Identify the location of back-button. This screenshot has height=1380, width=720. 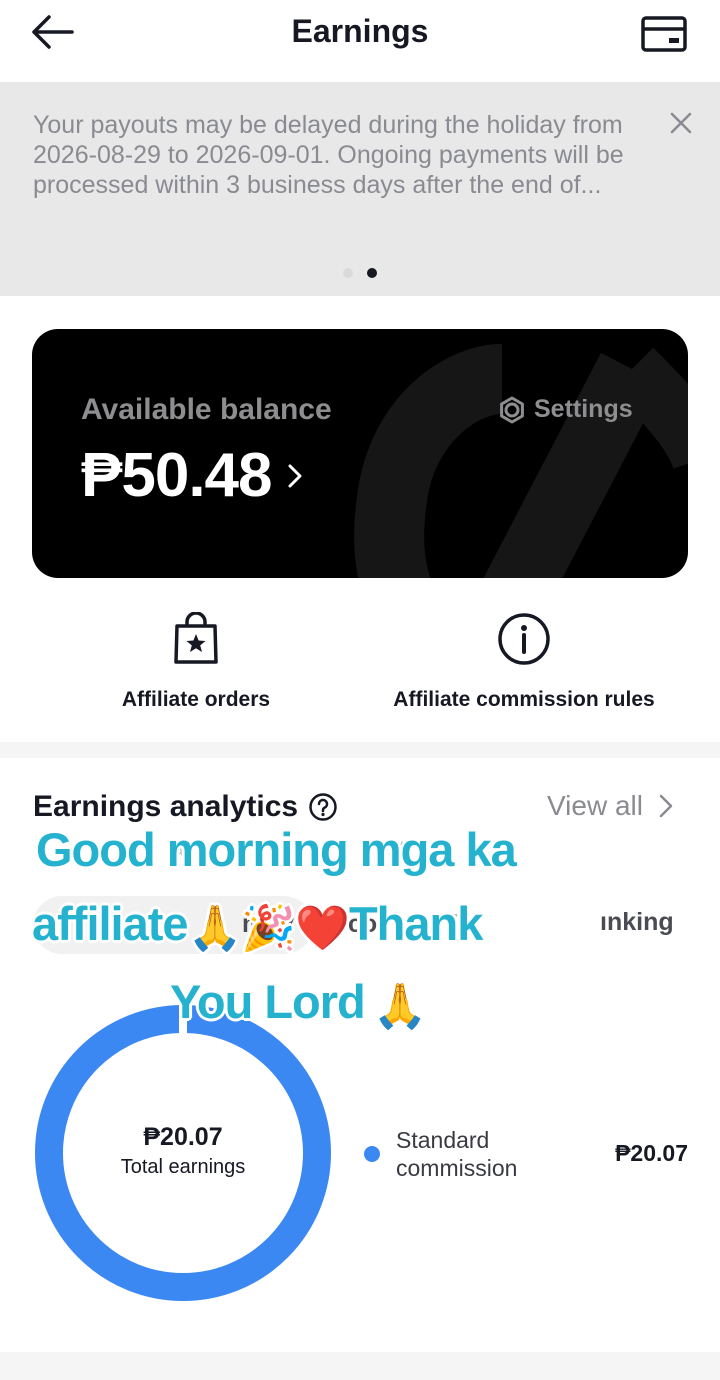
(56, 32).